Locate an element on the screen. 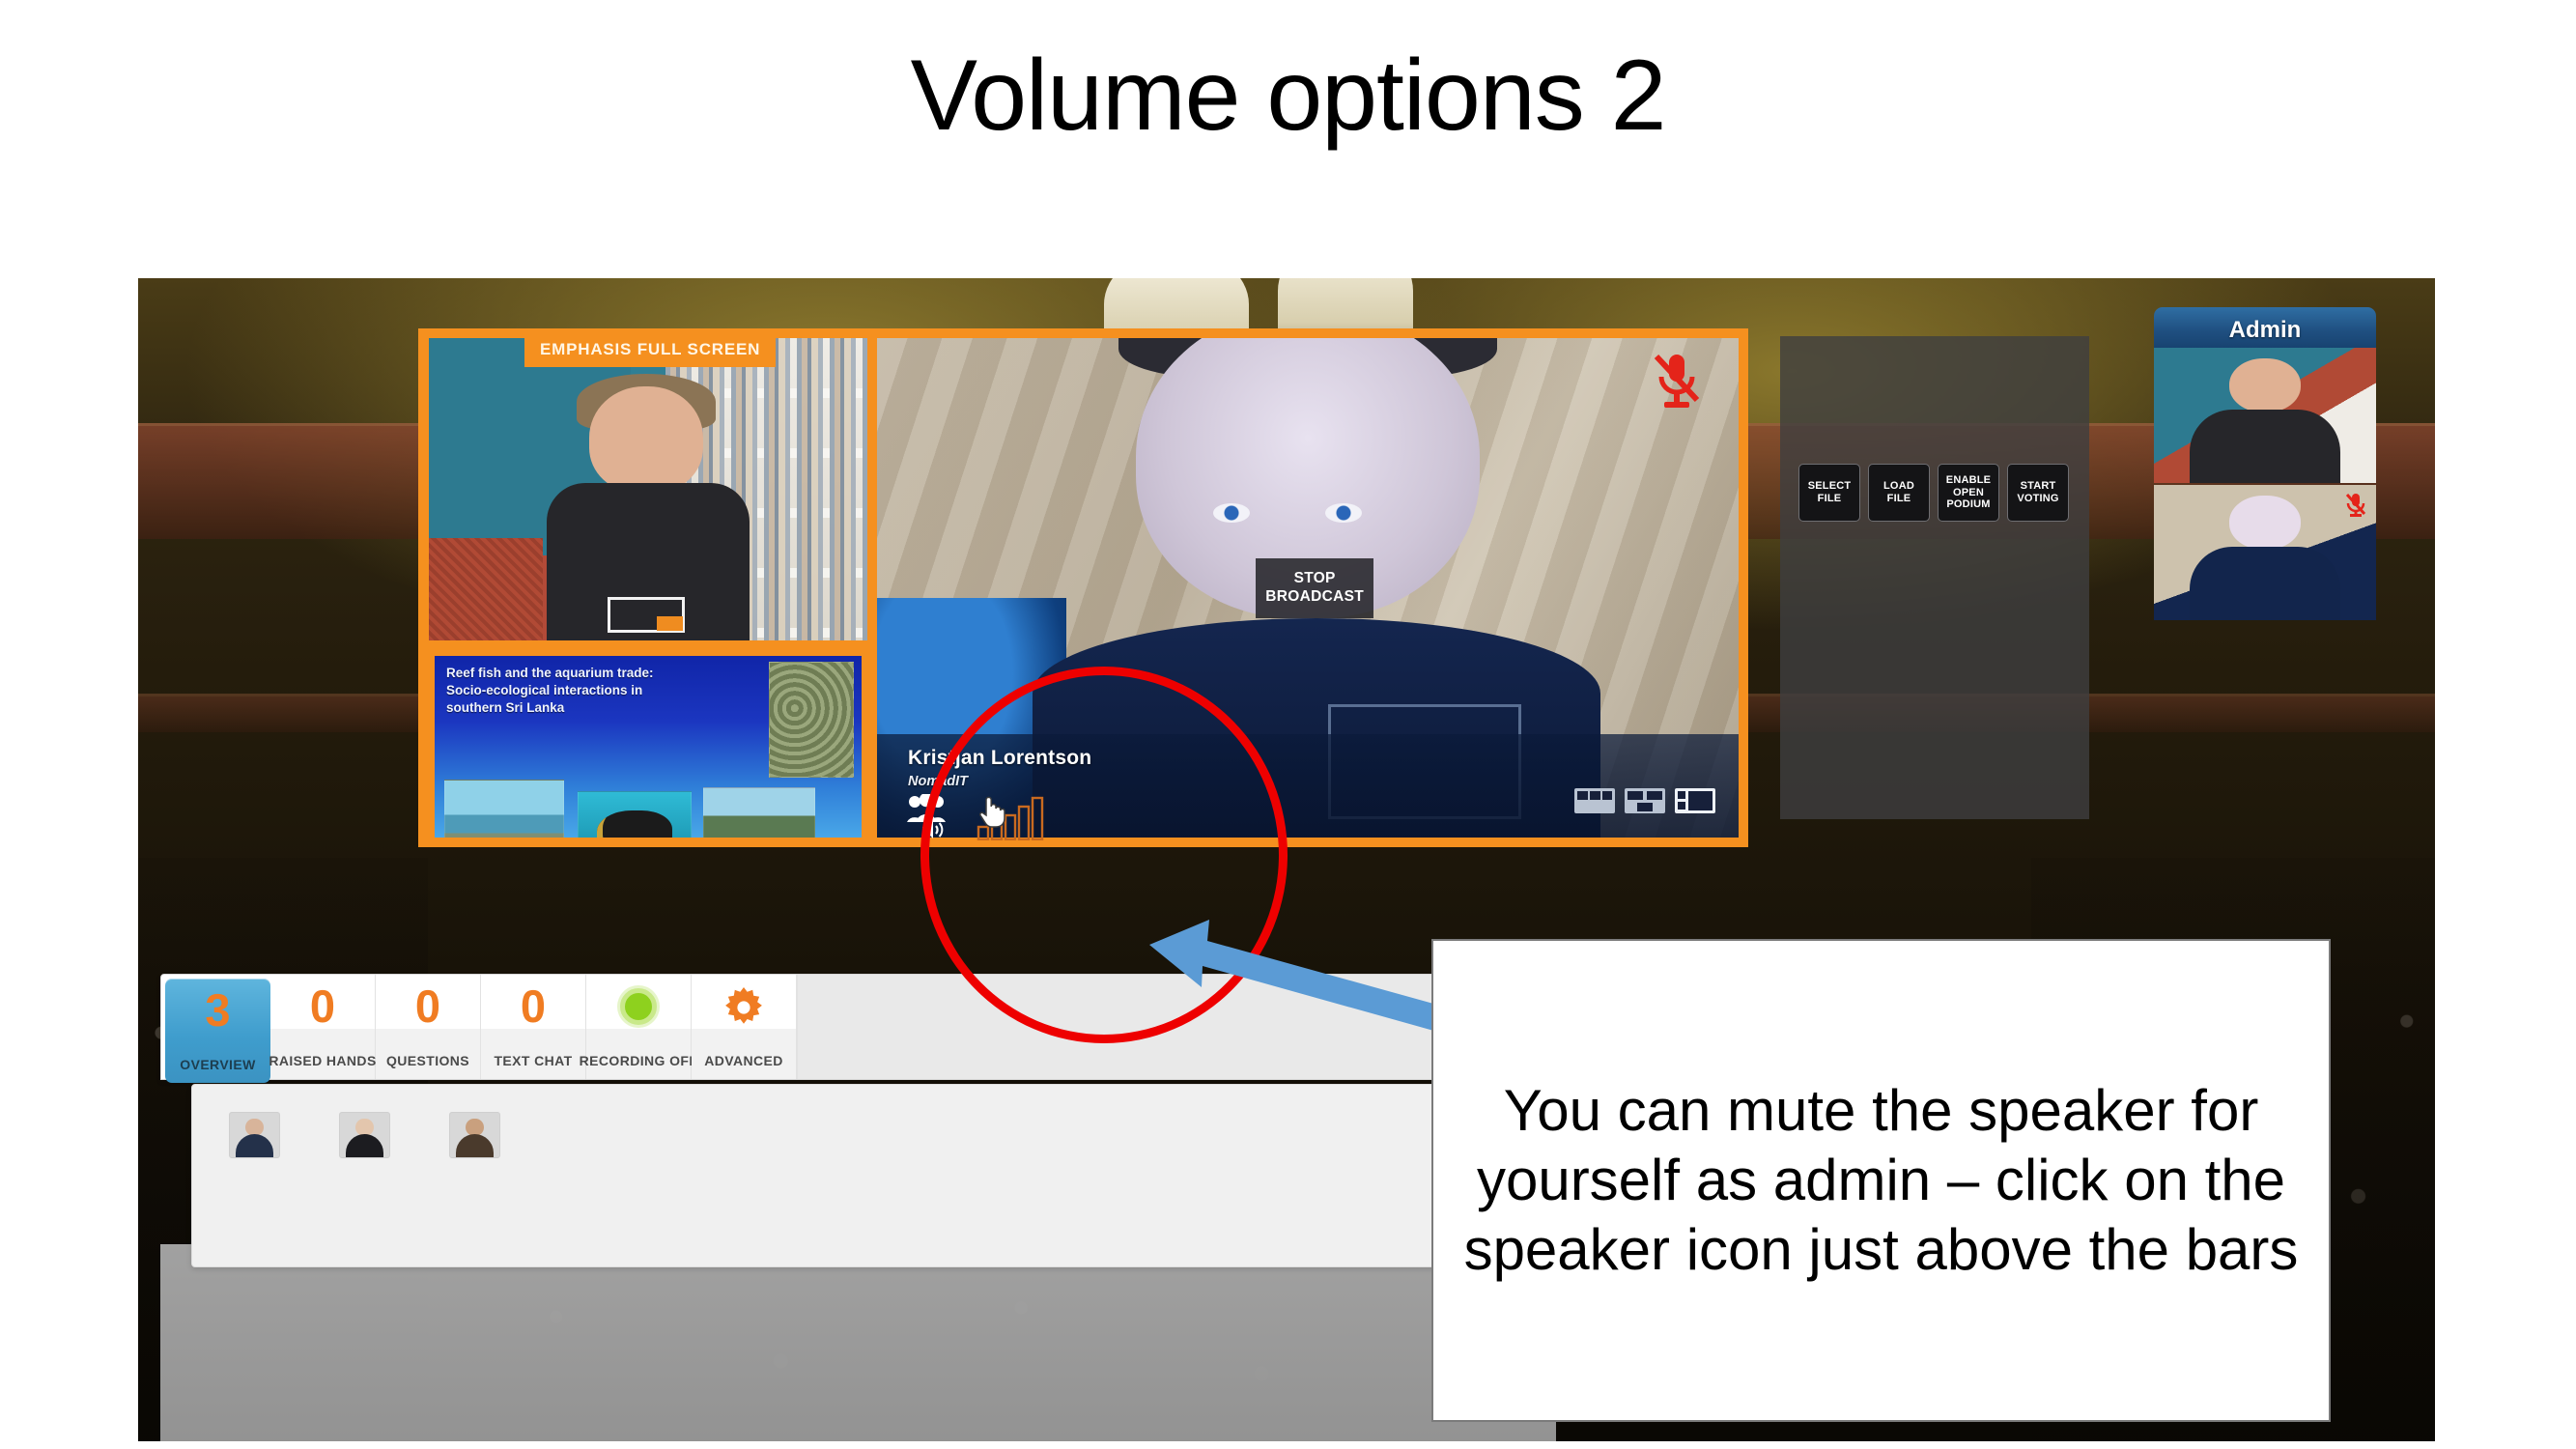 This screenshot has height=1449, width=2576. start-voting-button: START VOTING is located at coordinates (2038, 493).